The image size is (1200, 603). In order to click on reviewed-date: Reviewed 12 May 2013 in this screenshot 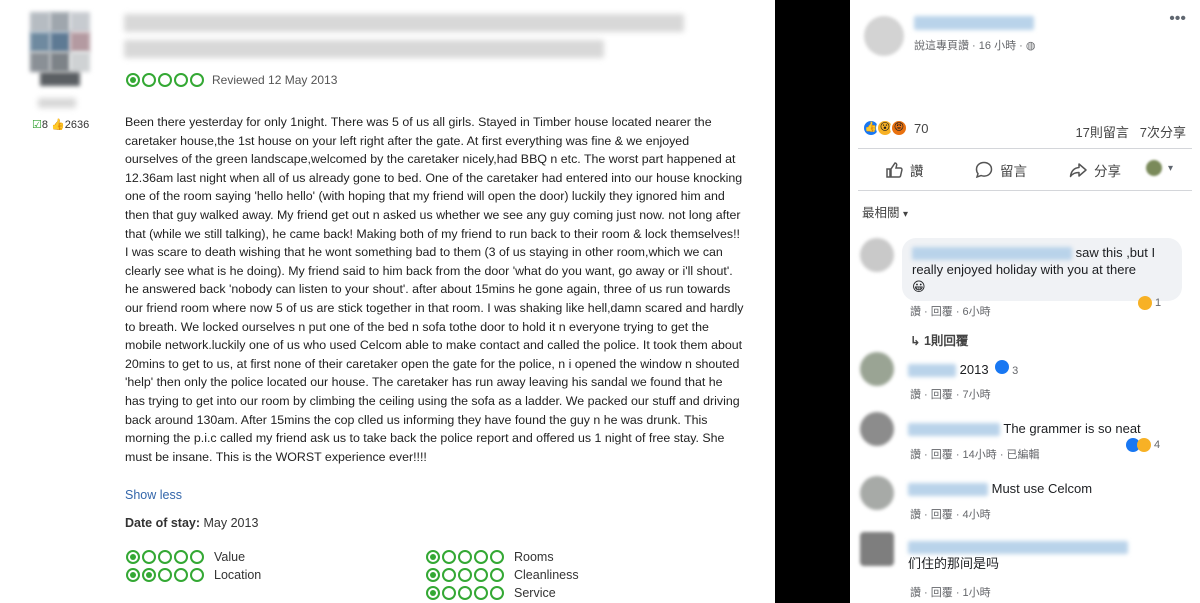, I will do `click(275, 80)`.